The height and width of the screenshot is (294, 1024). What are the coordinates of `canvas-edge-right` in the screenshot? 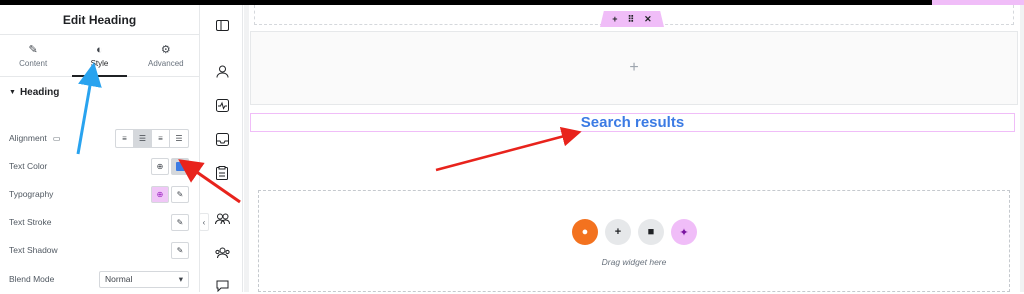 It's located at (1022, 148).